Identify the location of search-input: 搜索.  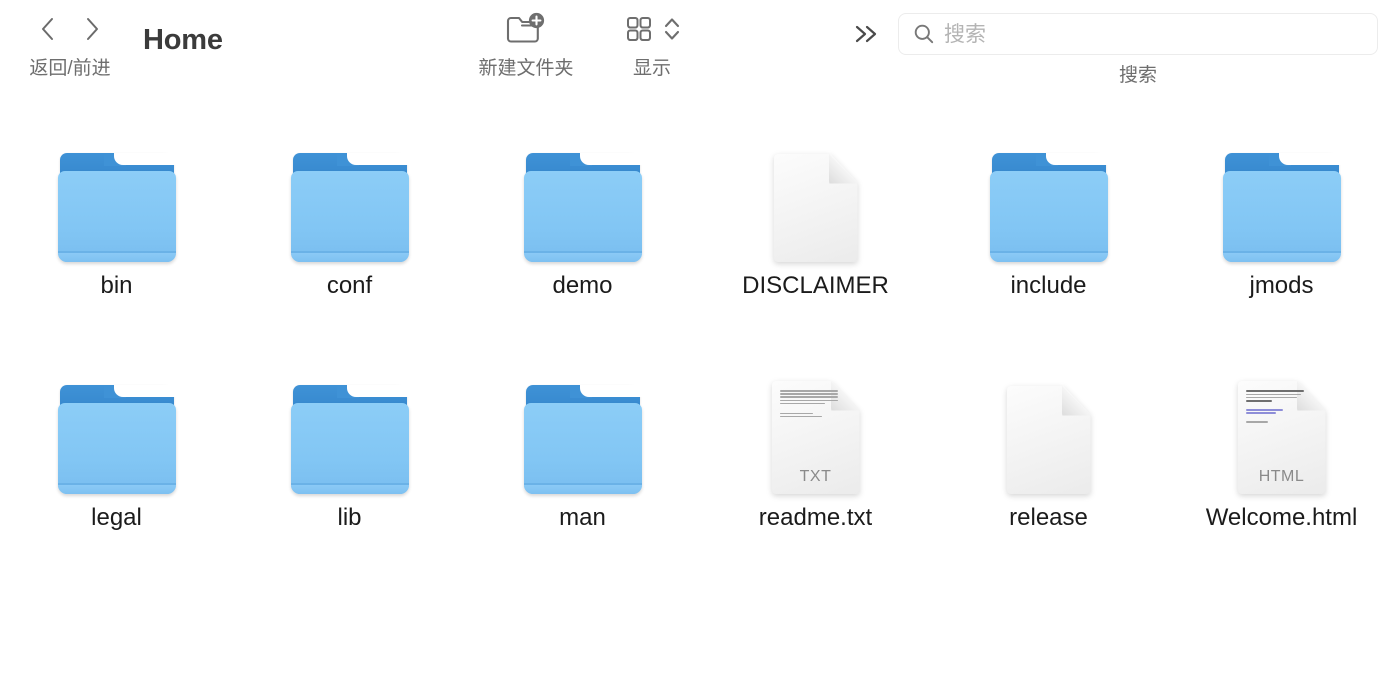
(1138, 34).